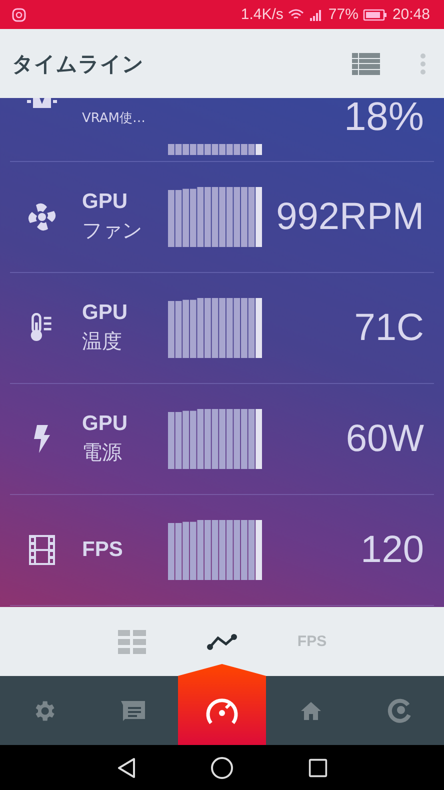 The image size is (444, 790). What do you see at coordinates (384, 439) in the screenshot?
I see `metric-value: 60W` at bounding box center [384, 439].